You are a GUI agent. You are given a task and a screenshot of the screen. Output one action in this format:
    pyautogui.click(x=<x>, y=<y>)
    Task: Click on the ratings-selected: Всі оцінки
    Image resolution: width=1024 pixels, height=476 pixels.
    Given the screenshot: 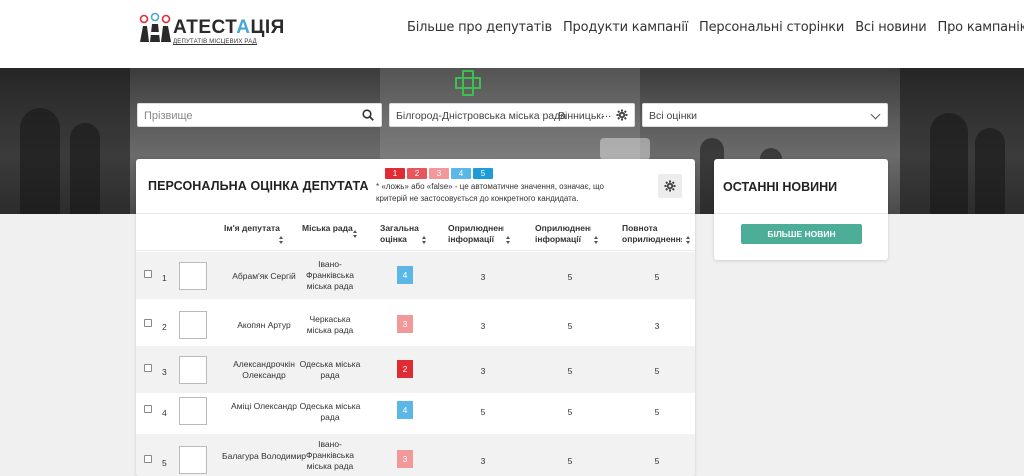 What is the action you would take?
    pyautogui.click(x=673, y=116)
    